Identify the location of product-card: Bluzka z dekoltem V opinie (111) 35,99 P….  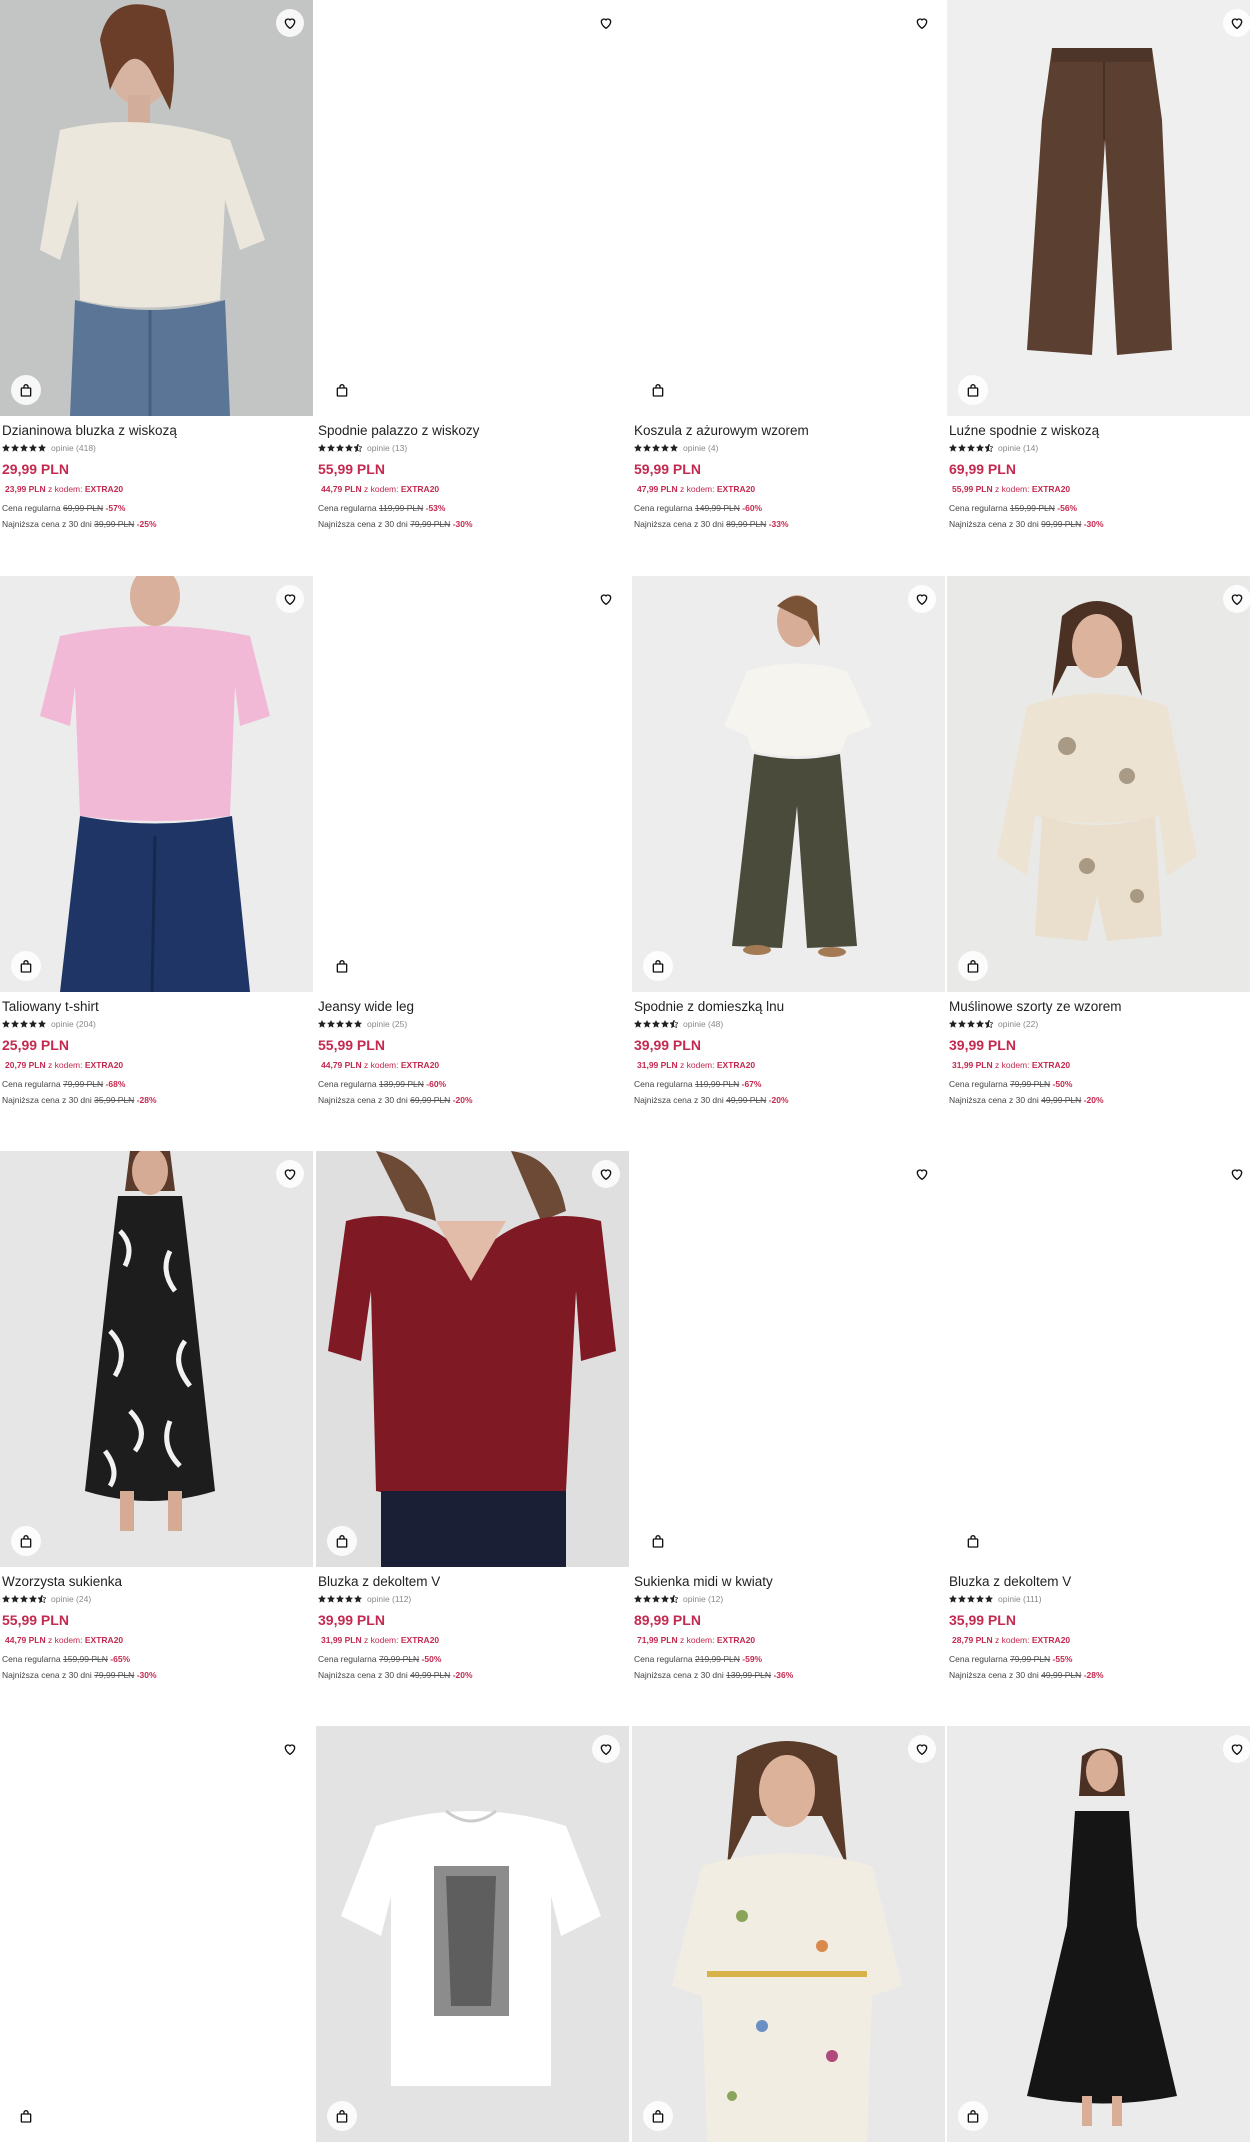
(1098, 1416).